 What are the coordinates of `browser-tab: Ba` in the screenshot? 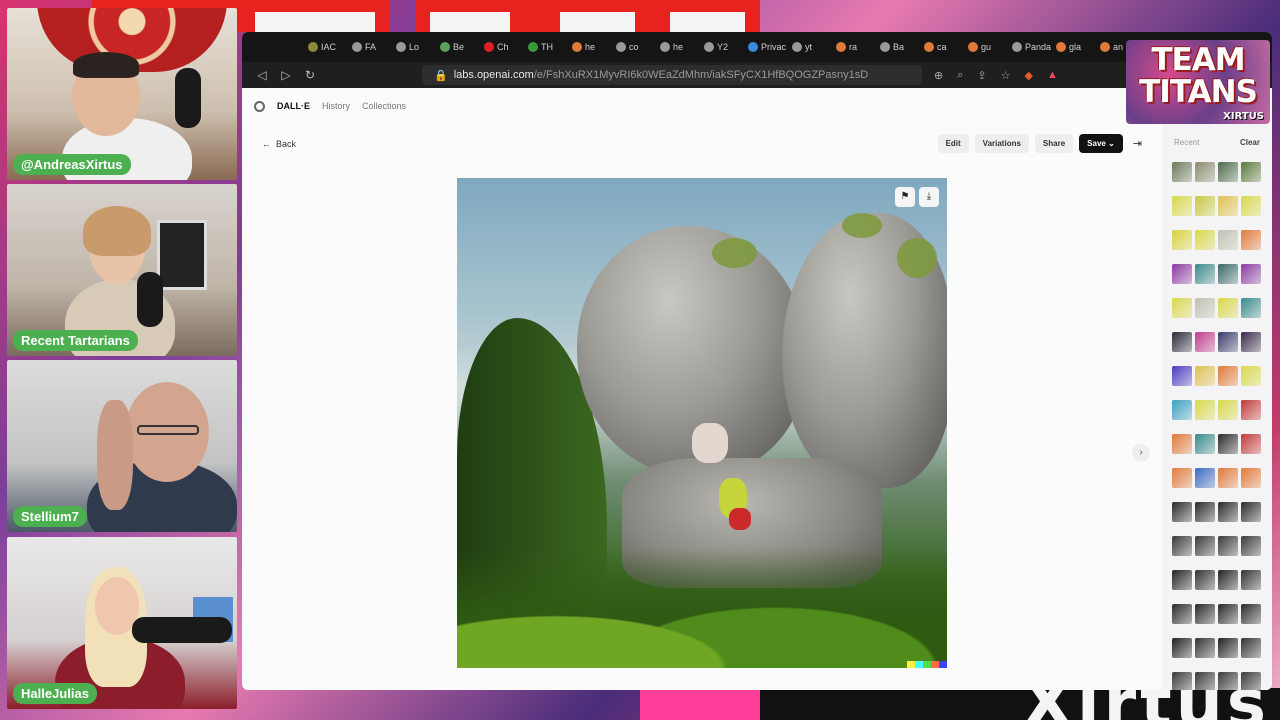 It's located at (900, 47).